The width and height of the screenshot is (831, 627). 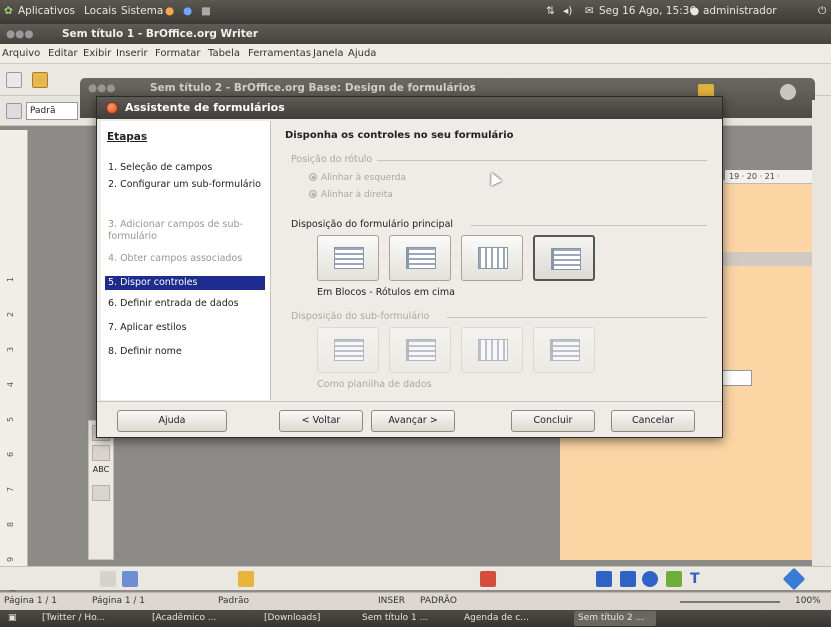 I want to click on terminal-launcher-icon: ■, so click(x=206, y=11).